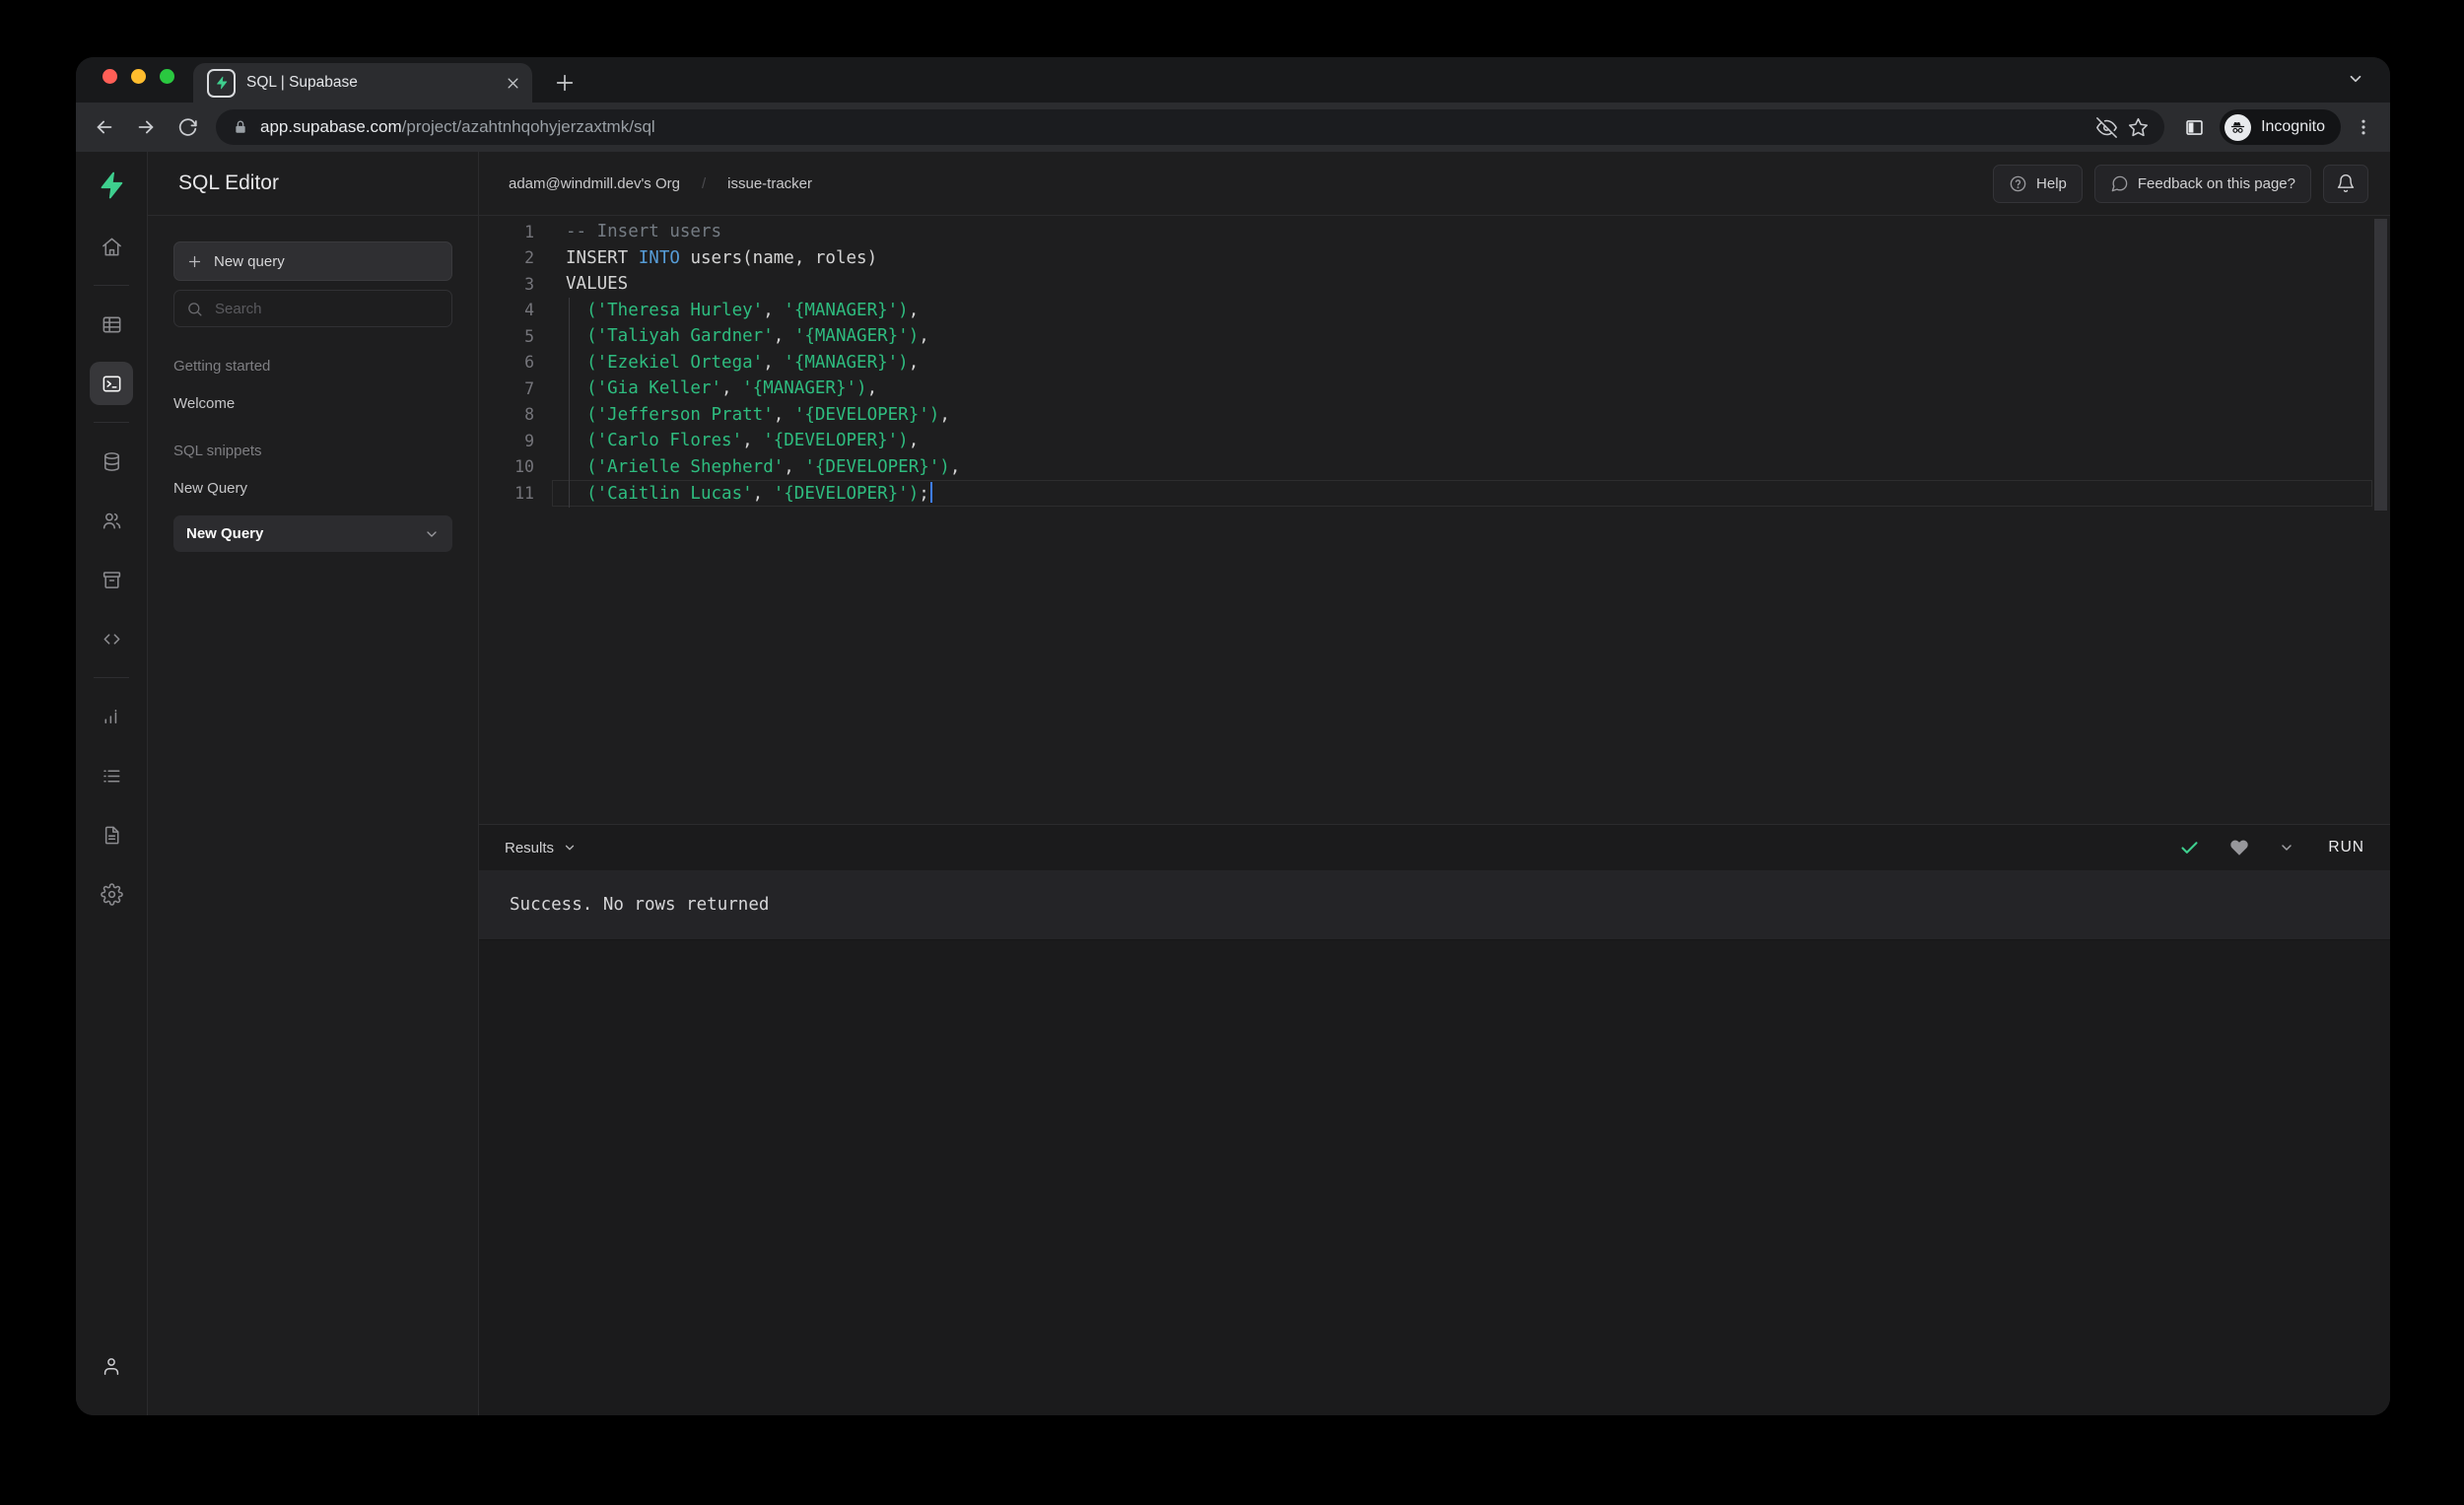  What do you see at coordinates (513, 83) in the screenshot?
I see `tab-close-icon` at bounding box center [513, 83].